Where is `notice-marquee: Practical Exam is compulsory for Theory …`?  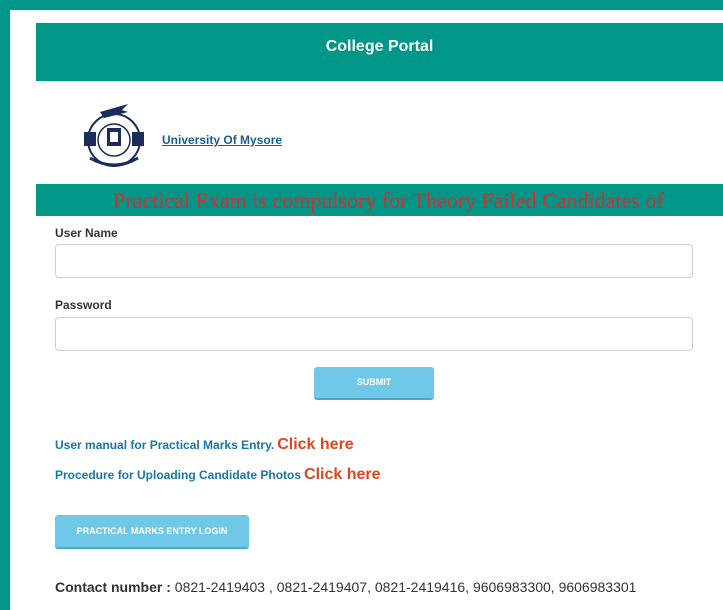 notice-marquee: Practical Exam is compulsory for Theory … is located at coordinates (379, 200).